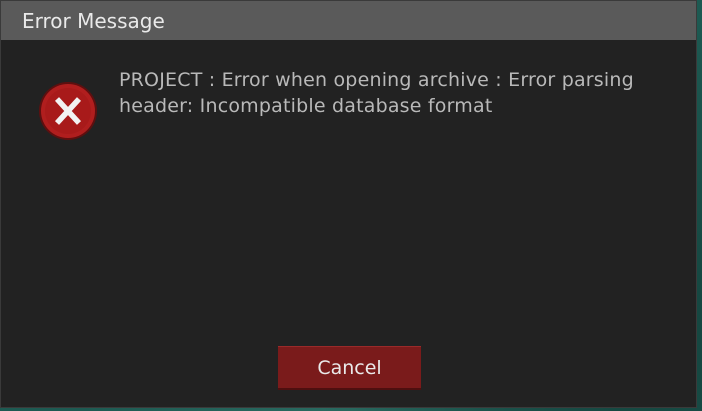  Describe the element at coordinates (68, 111) in the screenshot. I see `error-x-icon` at that location.